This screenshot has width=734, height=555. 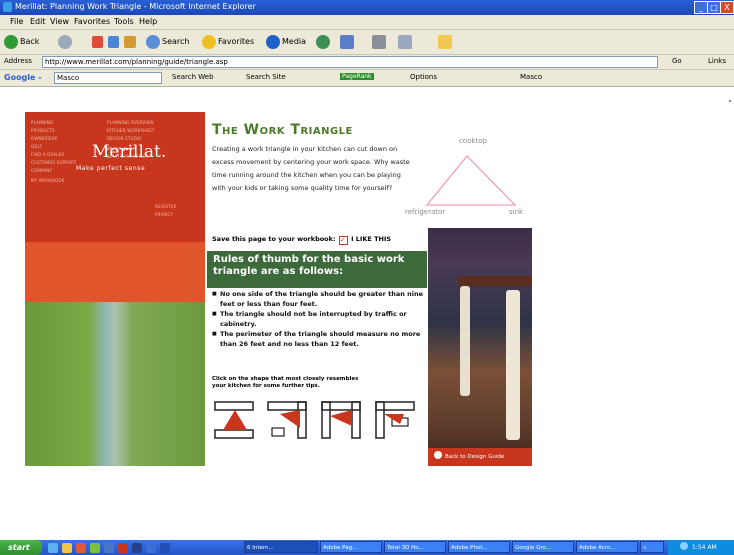 What do you see at coordinates (234, 420) in the screenshot?
I see `kitchen-shape-galley` at bounding box center [234, 420].